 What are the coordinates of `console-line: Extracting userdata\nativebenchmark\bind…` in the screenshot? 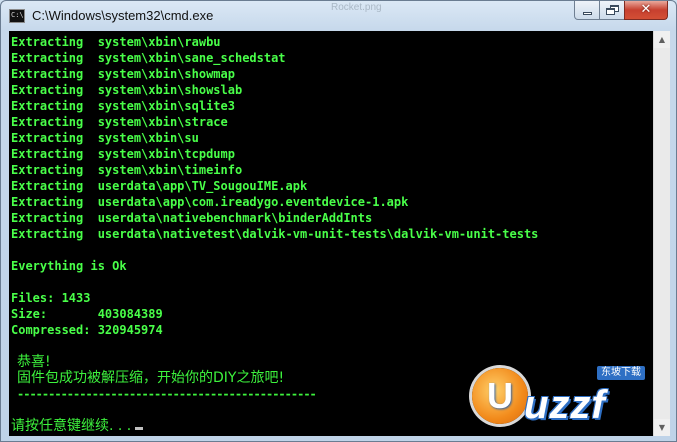 It's located at (192, 218).